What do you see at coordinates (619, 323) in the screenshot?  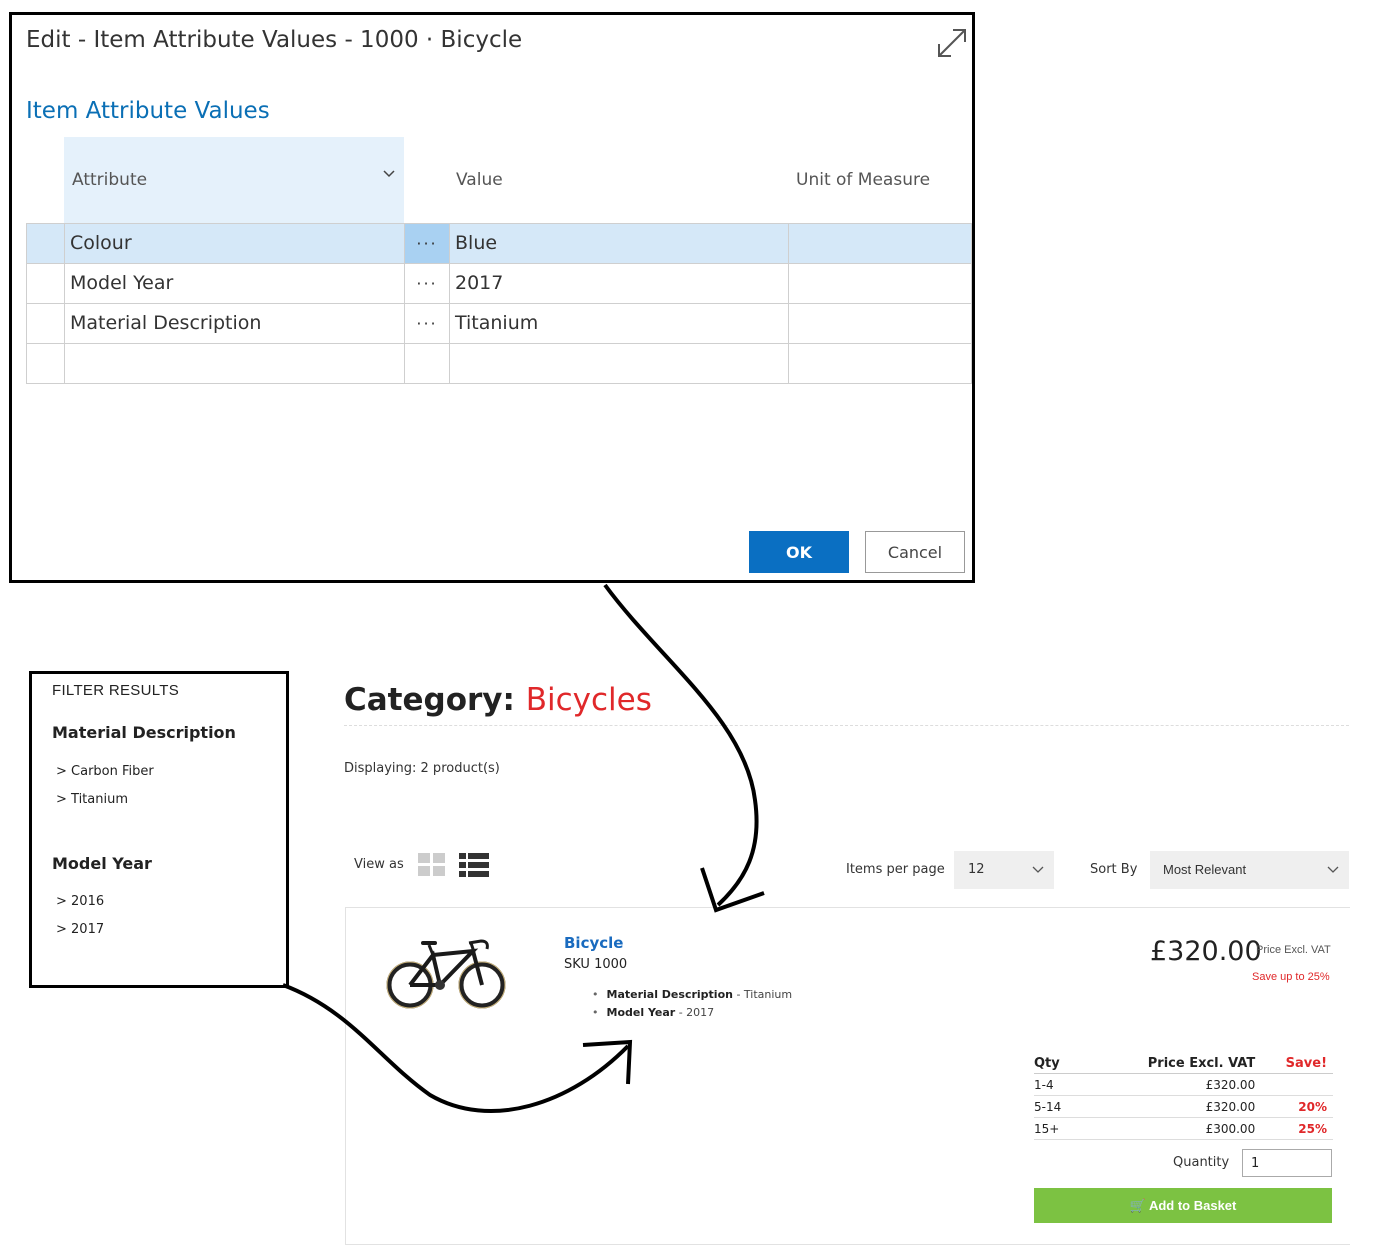 I see `value-cell: Titanium` at bounding box center [619, 323].